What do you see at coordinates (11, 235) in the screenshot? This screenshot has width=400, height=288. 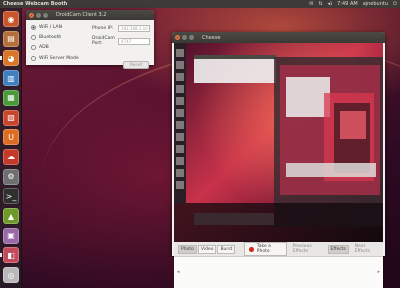 I see `cheese-icon: ▣` at bounding box center [11, 235].